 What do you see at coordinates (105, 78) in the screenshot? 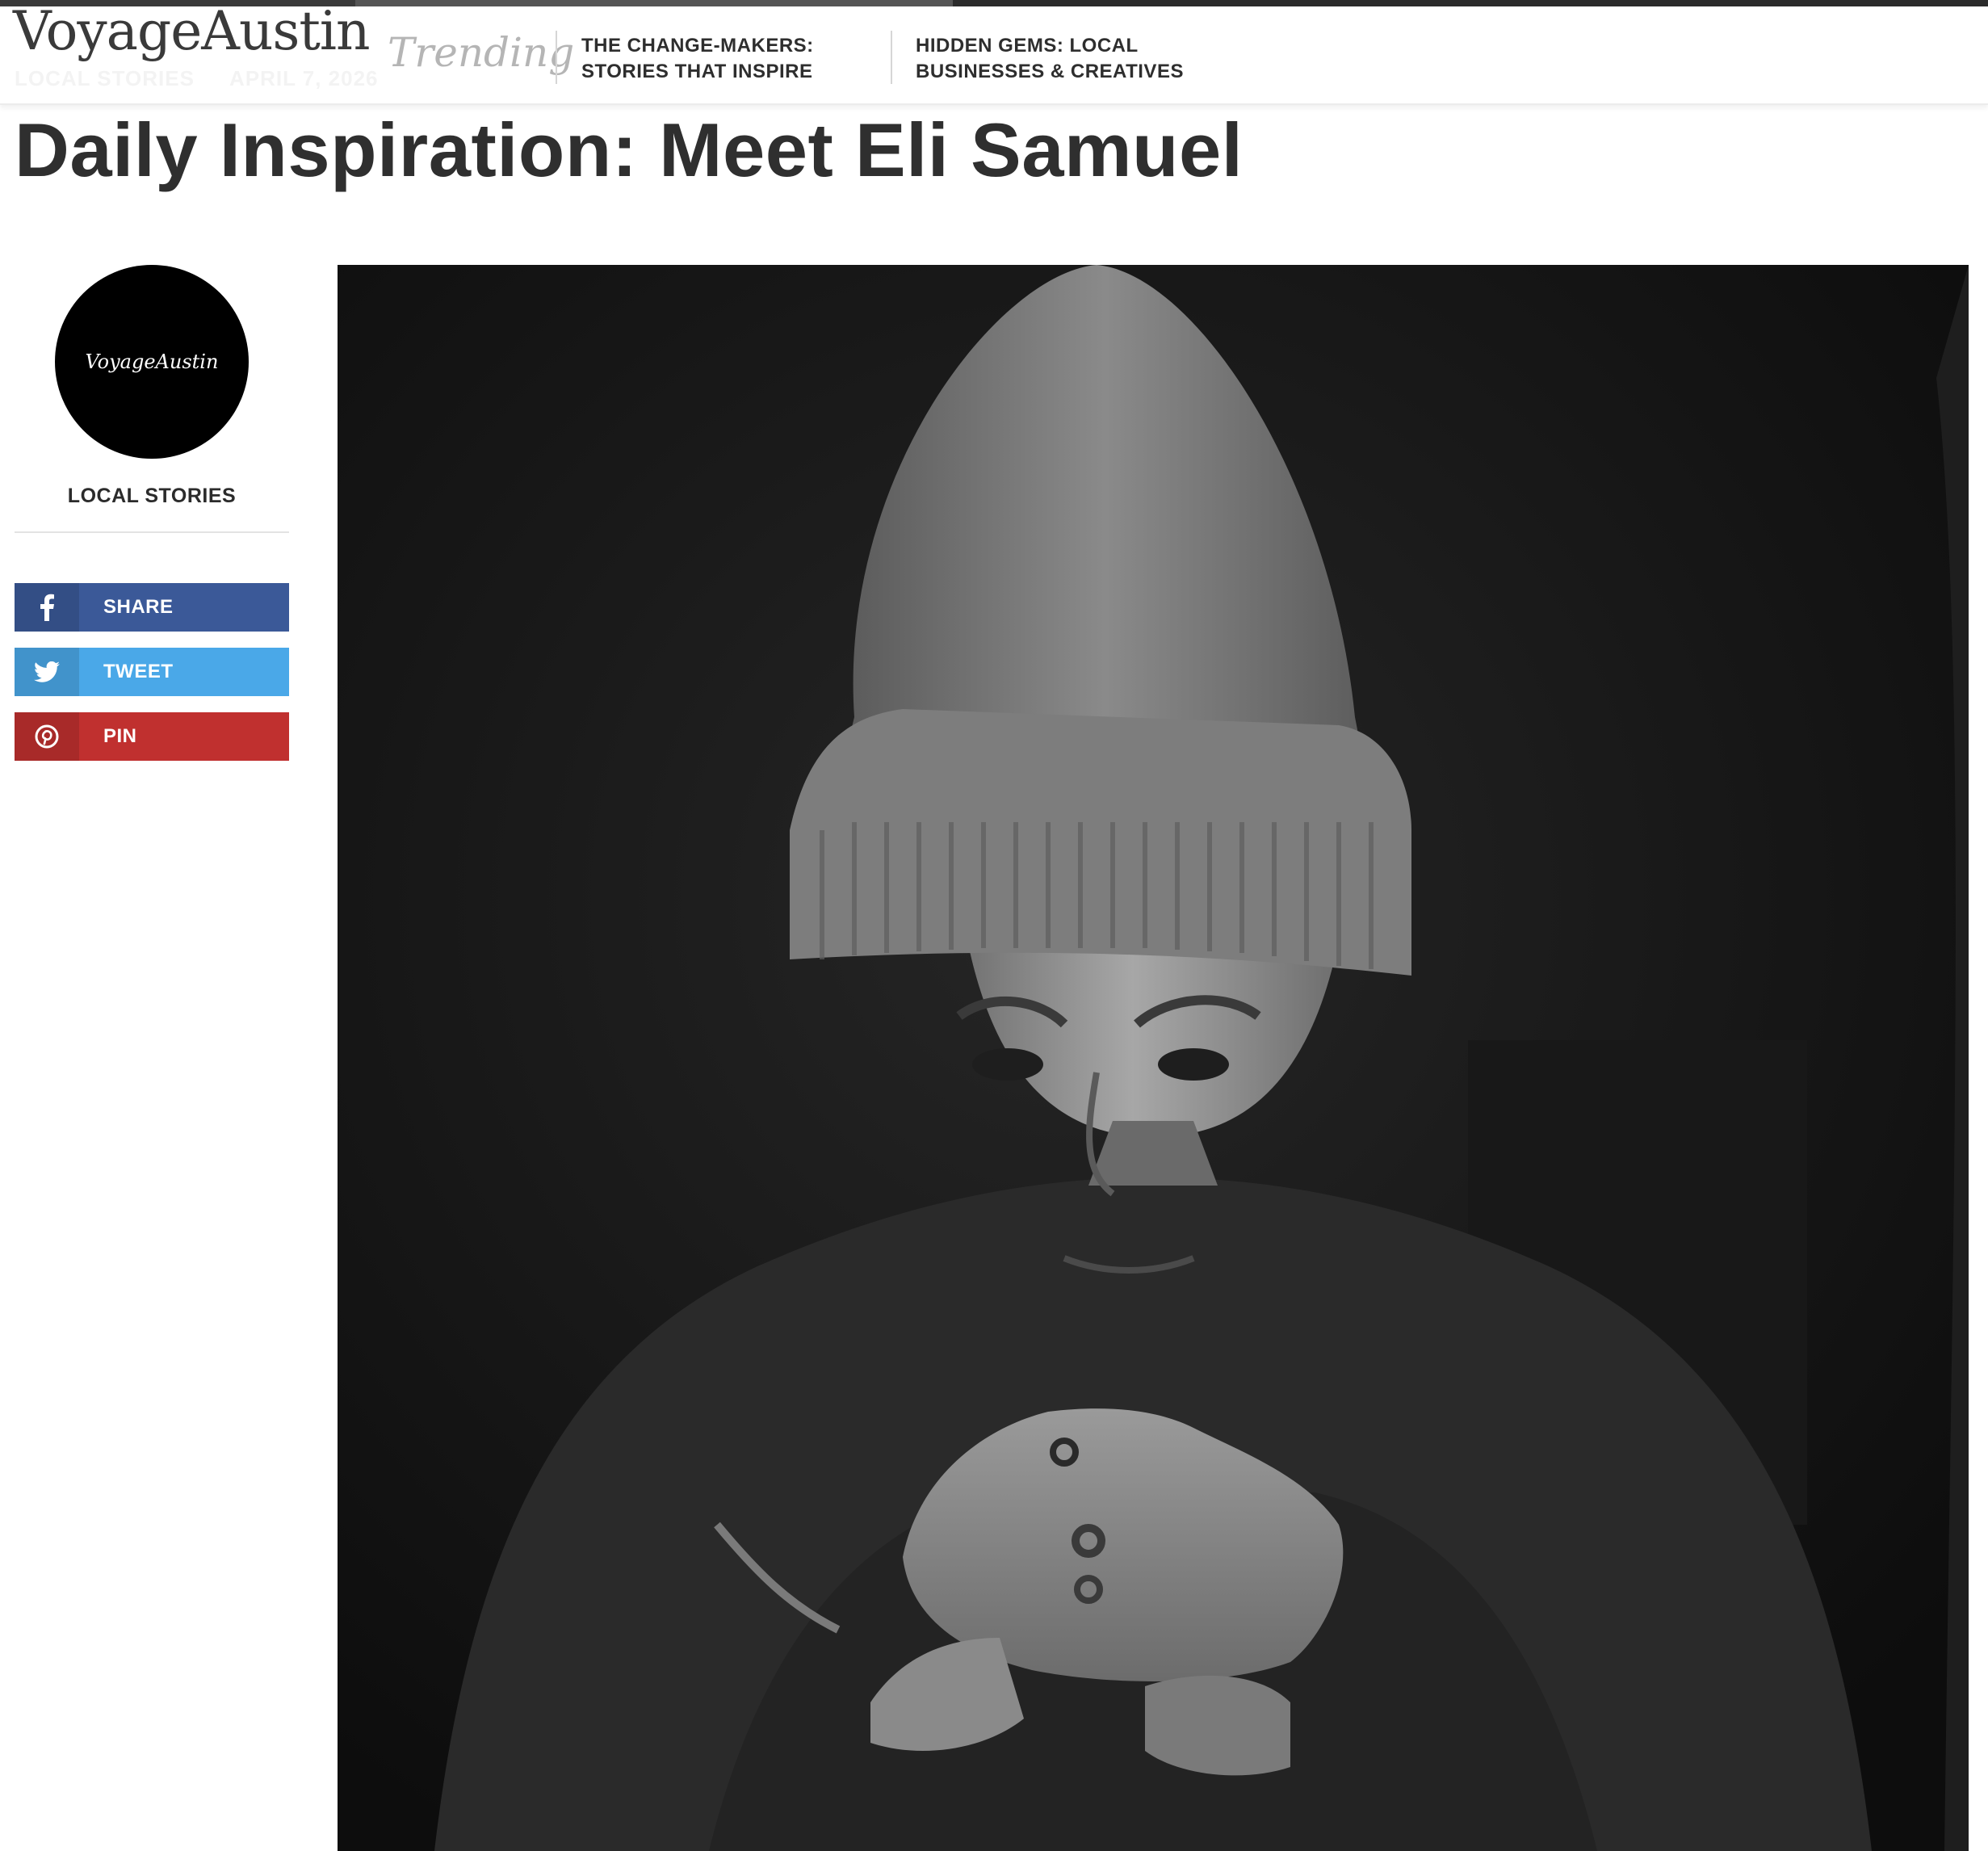
I see `ghost-category-label: LOCAL STORIES` at bounding box center [105, 78].